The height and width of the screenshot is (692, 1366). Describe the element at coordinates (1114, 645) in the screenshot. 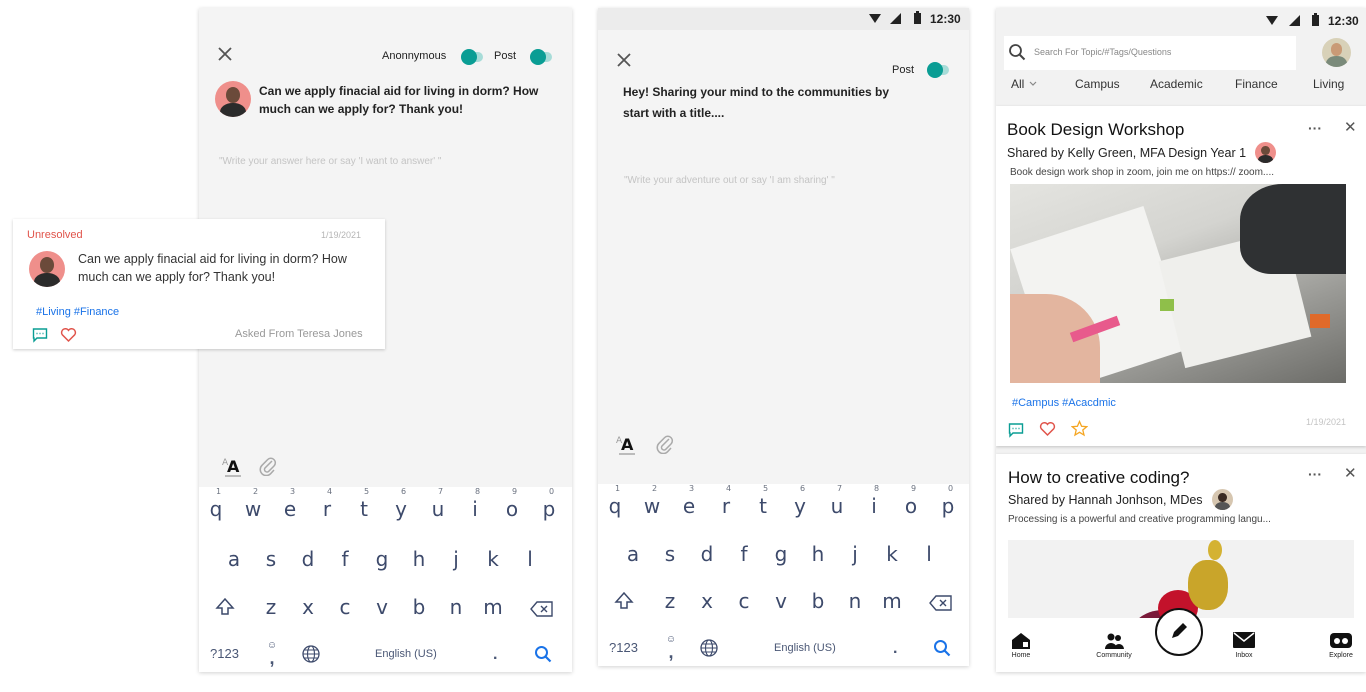

I see `nav-community: Community` at that location.